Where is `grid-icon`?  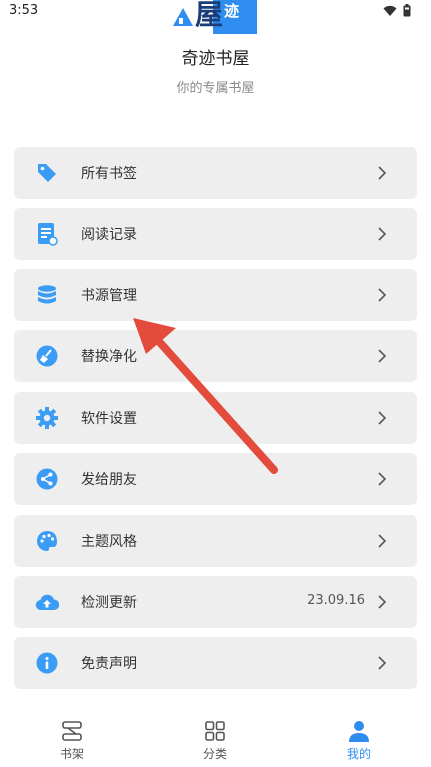
grid-icon is located at coordinates (215, 731).